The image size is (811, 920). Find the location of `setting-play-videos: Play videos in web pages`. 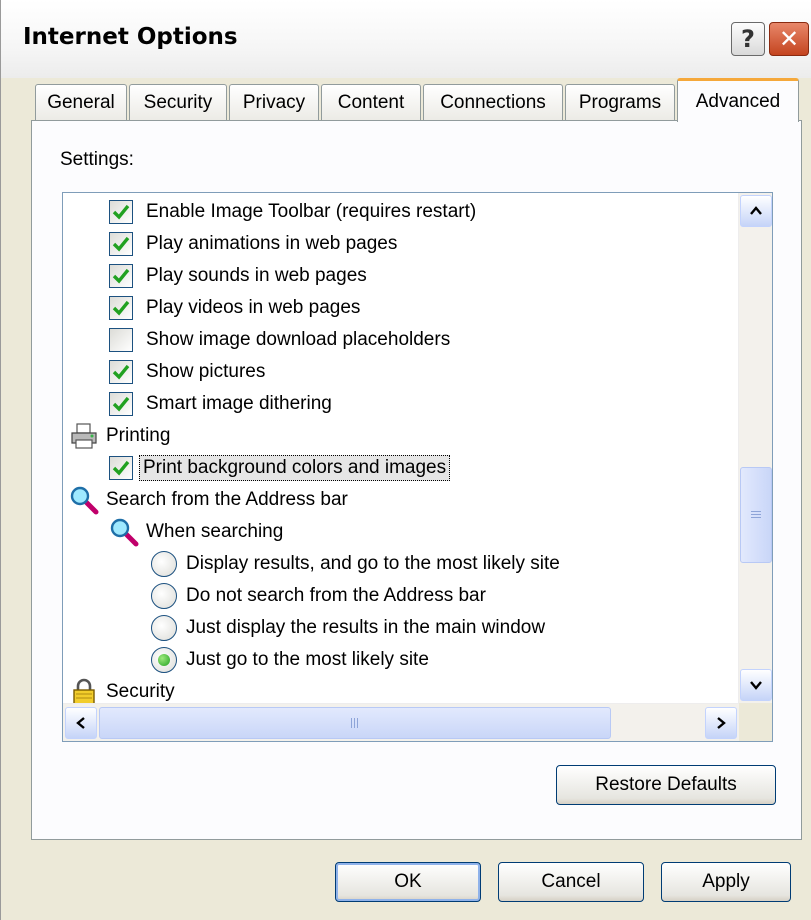

setting-play-videos: Play videos in web pages is located at coordinates (236, 308).